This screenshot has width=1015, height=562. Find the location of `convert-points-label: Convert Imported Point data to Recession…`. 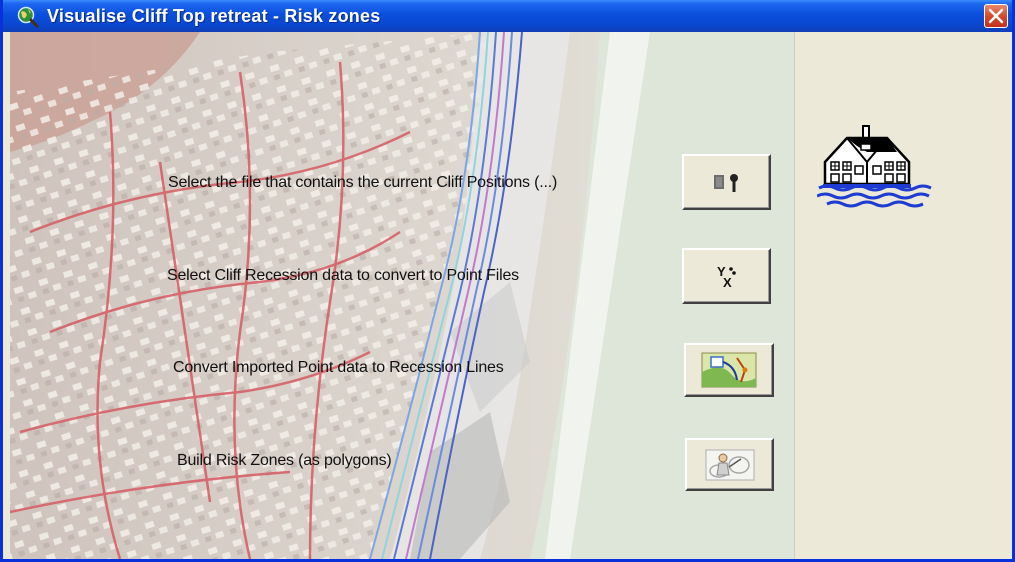

convert-points-label: Convert Imported Point data to Recession… is located at coordinates (338, 367).